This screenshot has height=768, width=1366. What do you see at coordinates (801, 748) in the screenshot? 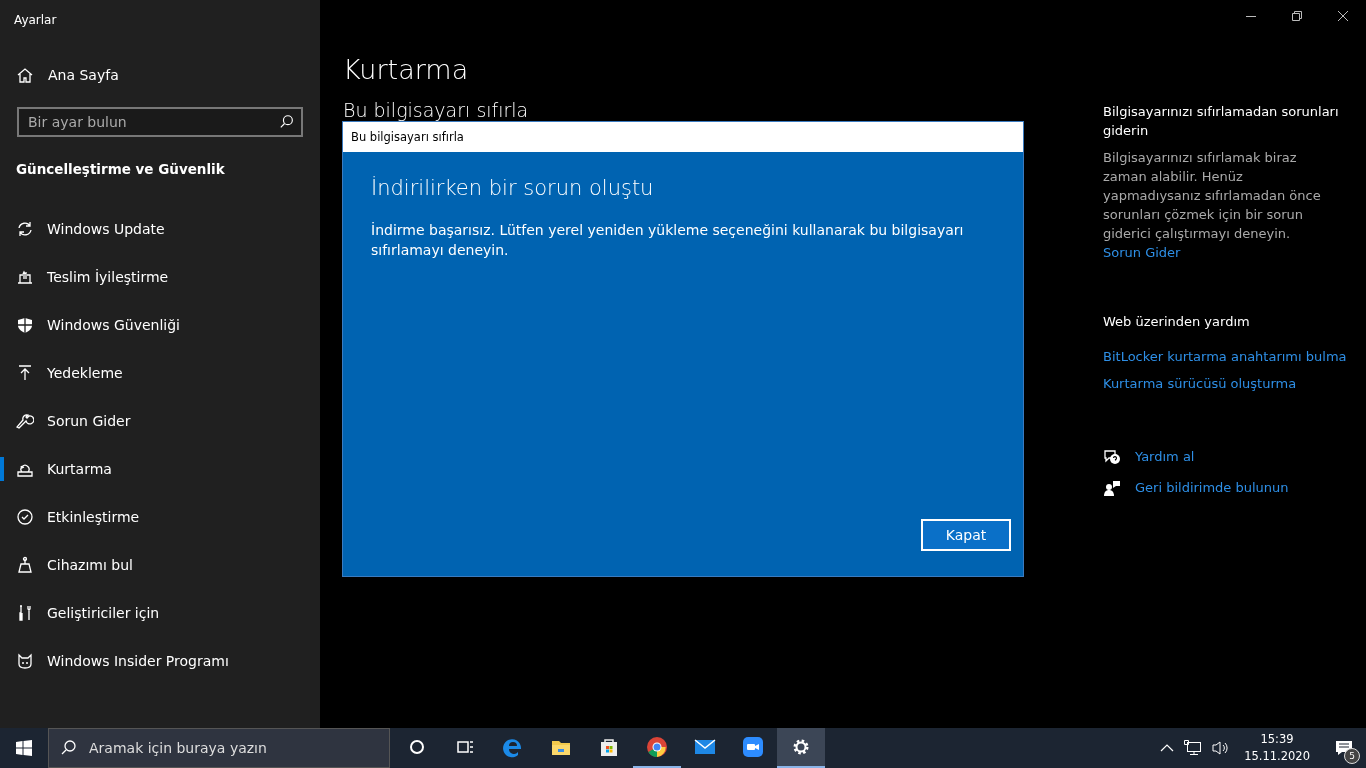
I see `taskbar-app` at bounding box center [801, 748].